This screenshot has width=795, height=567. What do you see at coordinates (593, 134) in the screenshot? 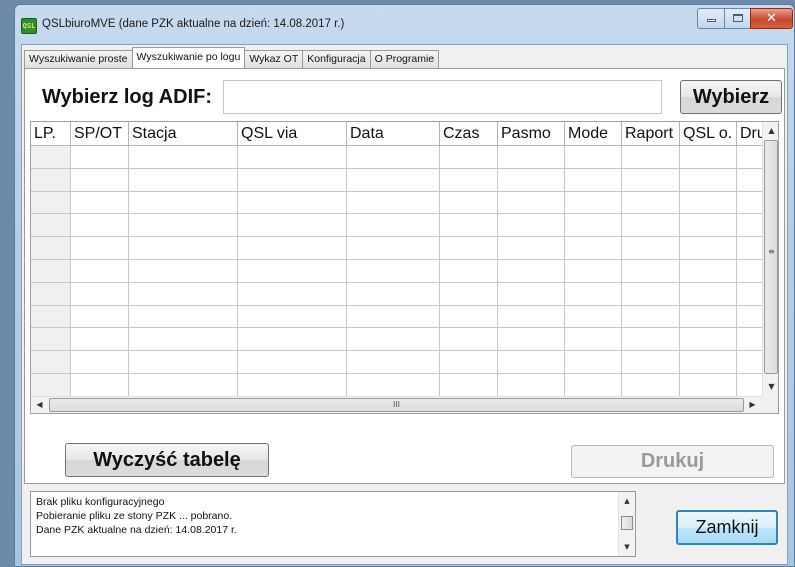
I see `column-header: Mode` at bounding box center [593, 134].